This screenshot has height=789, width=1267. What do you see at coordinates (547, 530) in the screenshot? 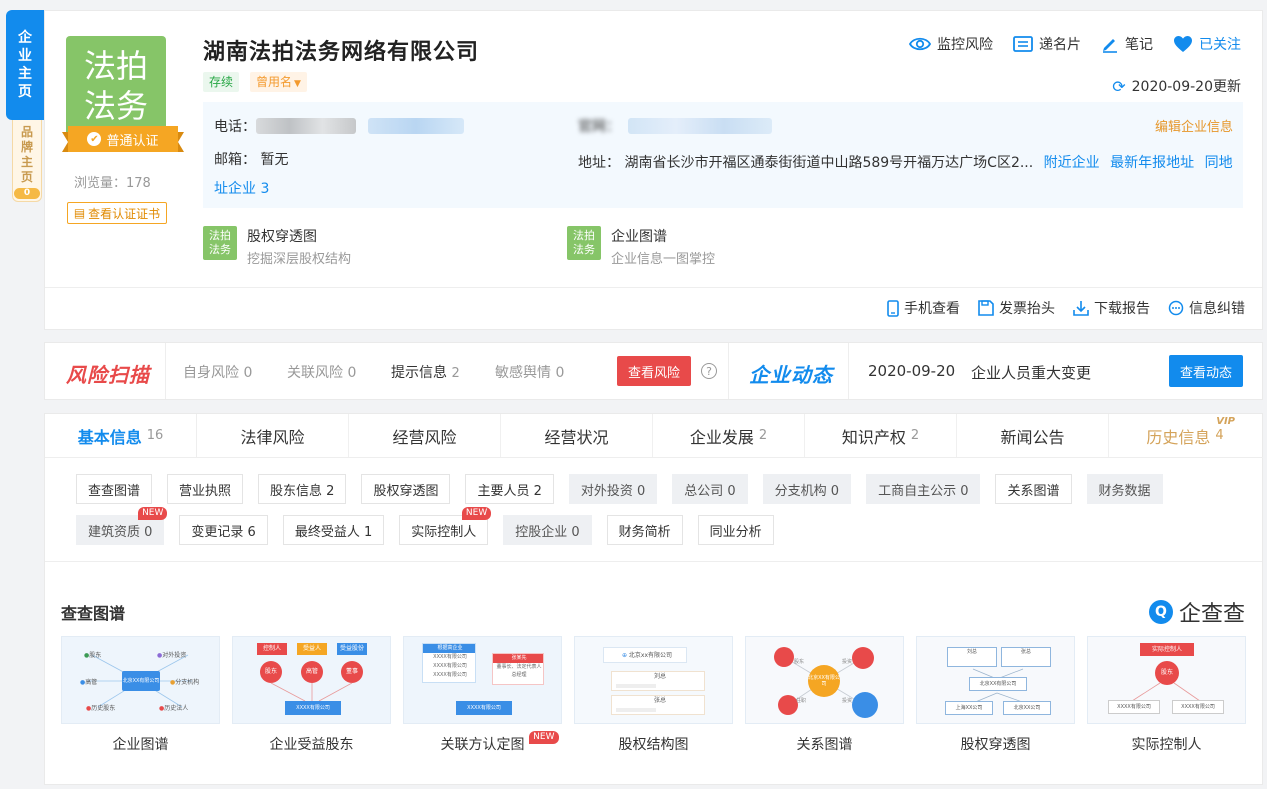
I see `chip-holding-companies: 控股企业 0` at bounding box center [547, 530].